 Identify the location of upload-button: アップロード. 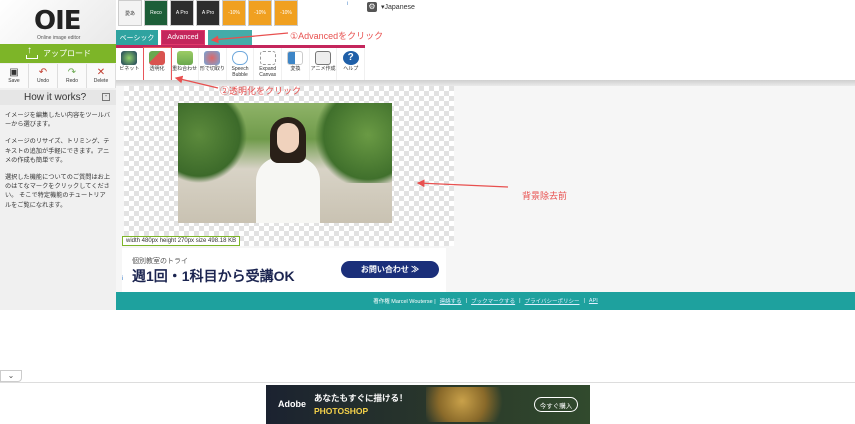
(58, 53).